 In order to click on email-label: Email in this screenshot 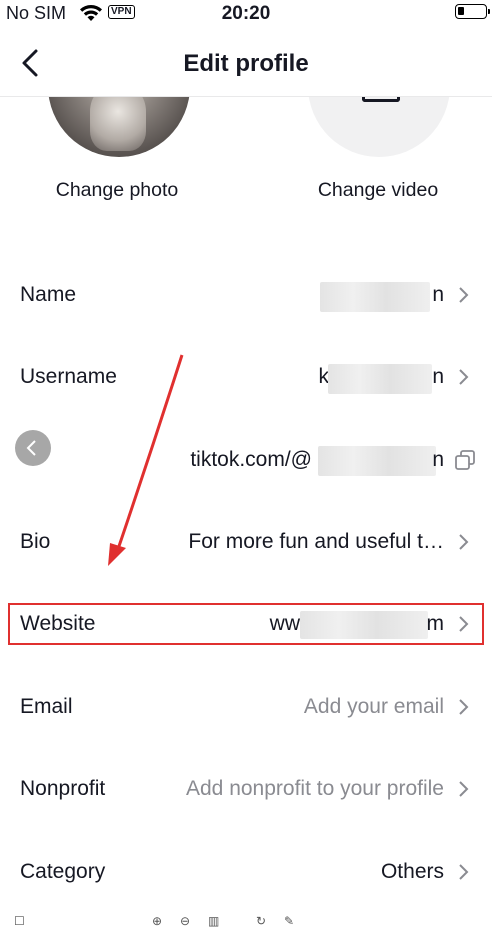, I will do `click(46, 706)`.